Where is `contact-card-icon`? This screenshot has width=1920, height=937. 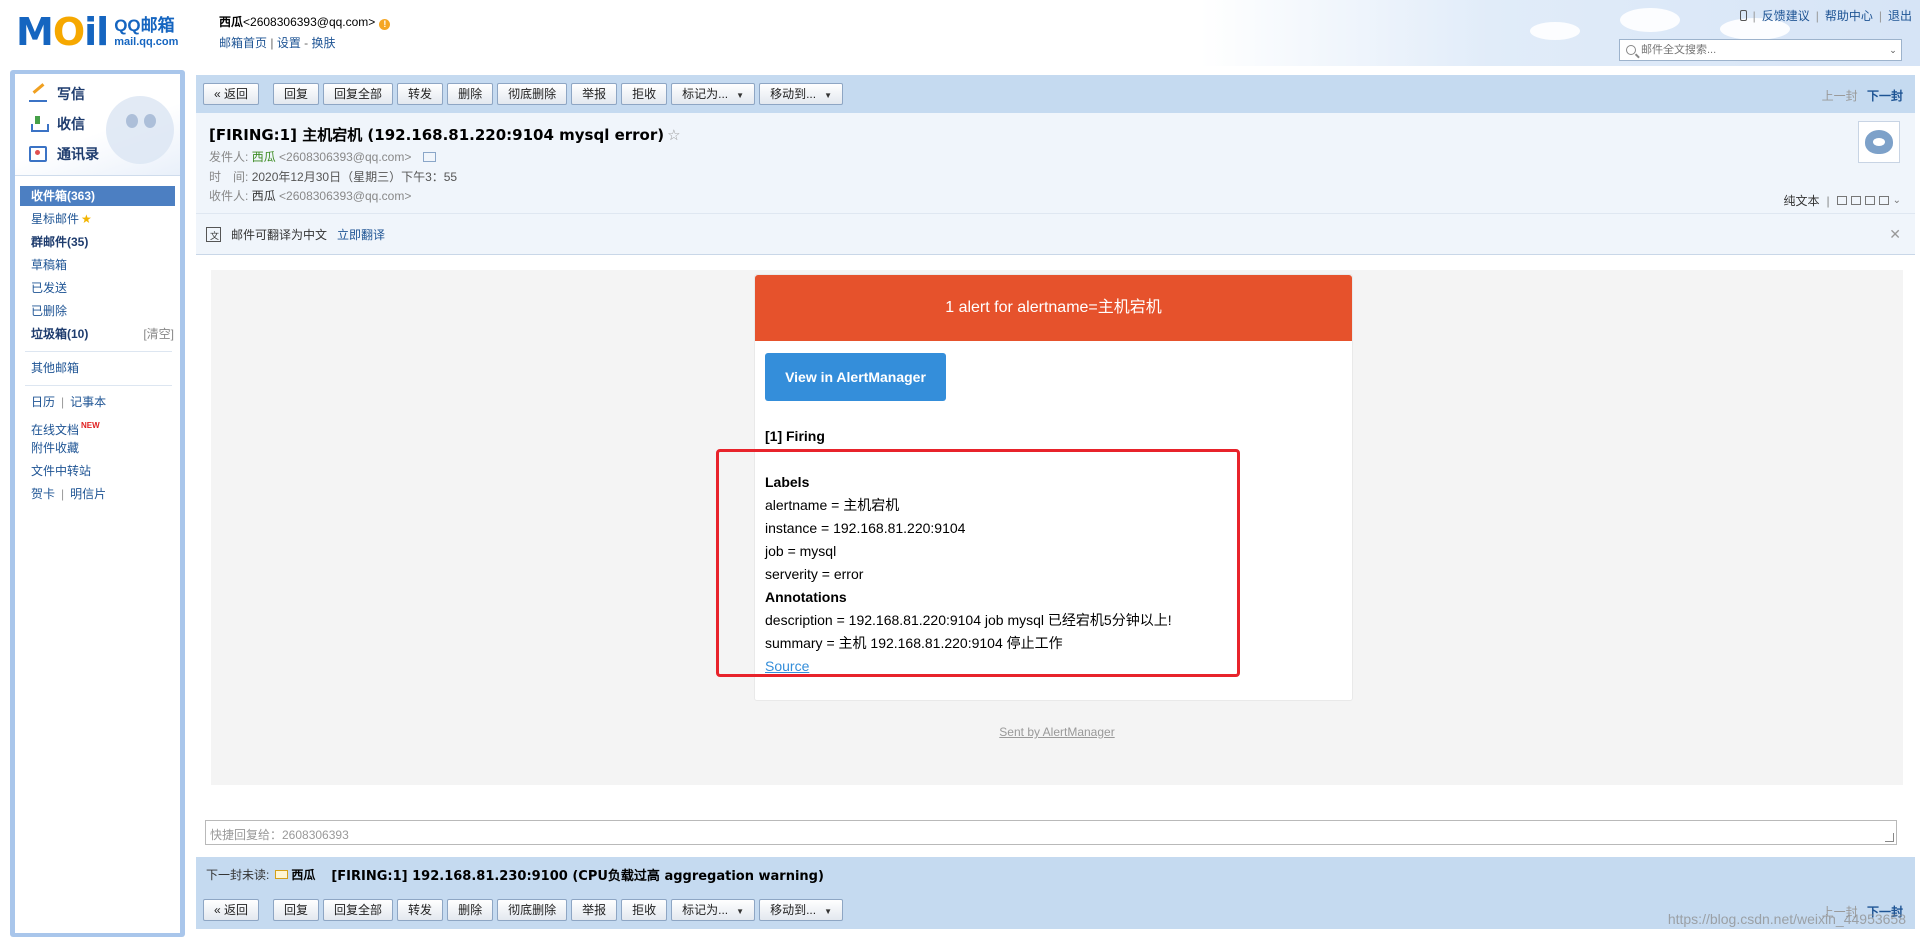
contact-card-icon is located at coordinates (429, 157).